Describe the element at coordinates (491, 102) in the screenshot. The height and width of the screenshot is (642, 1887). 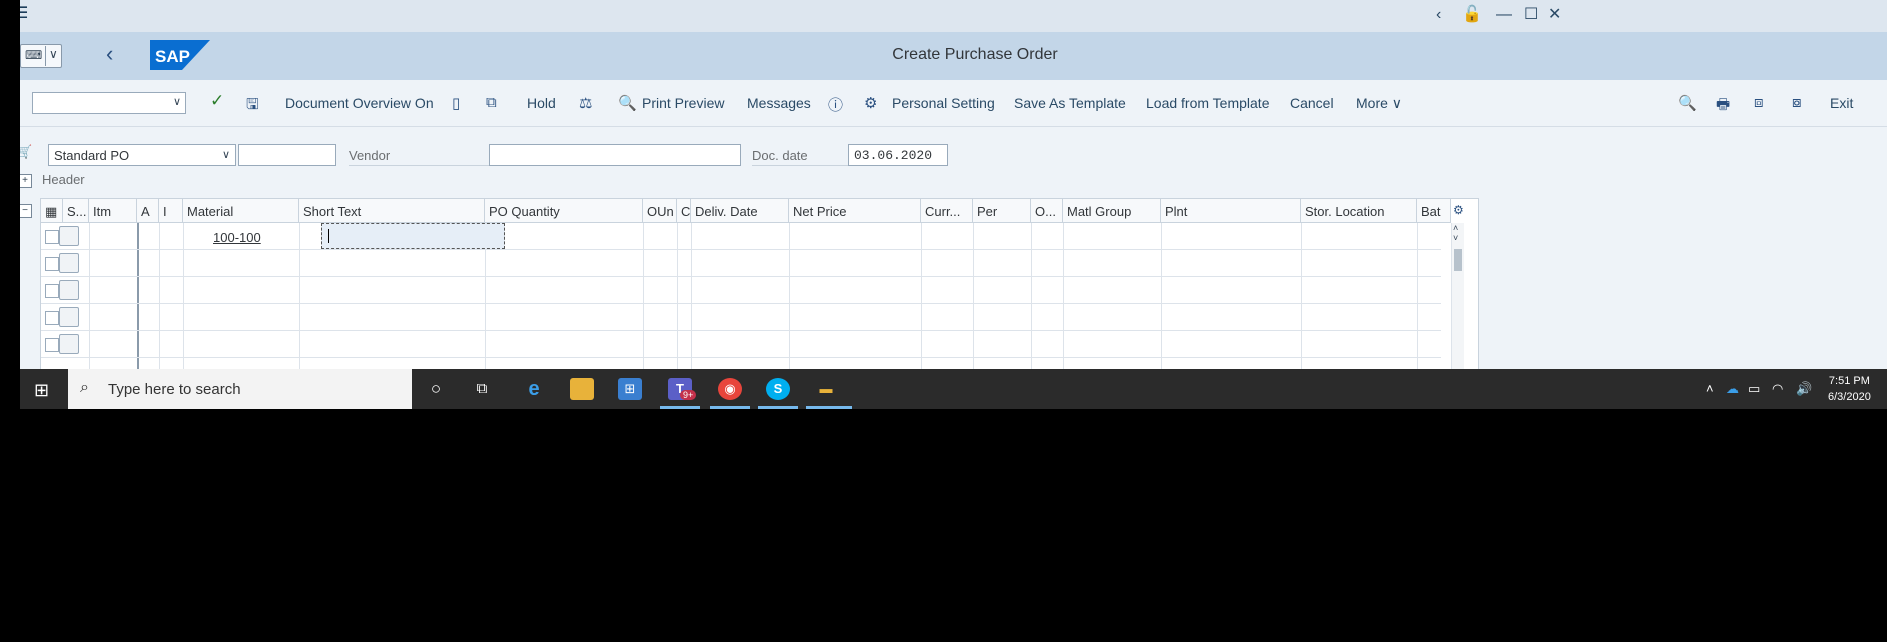
I see `other-document-icon: ⧉` at that location.